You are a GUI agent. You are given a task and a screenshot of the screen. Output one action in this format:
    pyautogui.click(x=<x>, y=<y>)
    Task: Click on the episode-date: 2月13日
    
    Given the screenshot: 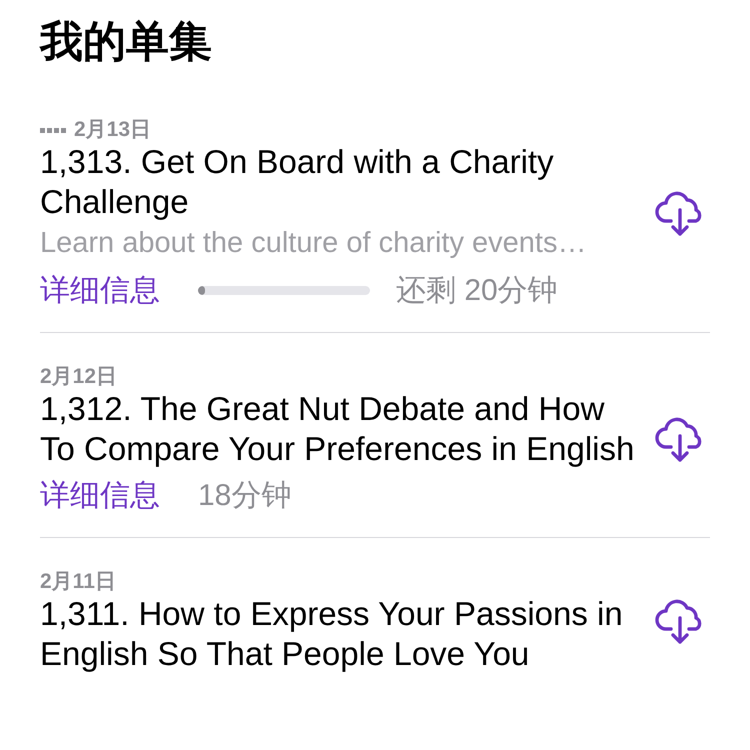 What is the action you would take?
    pyautogui.click(x=113, y=130)
    